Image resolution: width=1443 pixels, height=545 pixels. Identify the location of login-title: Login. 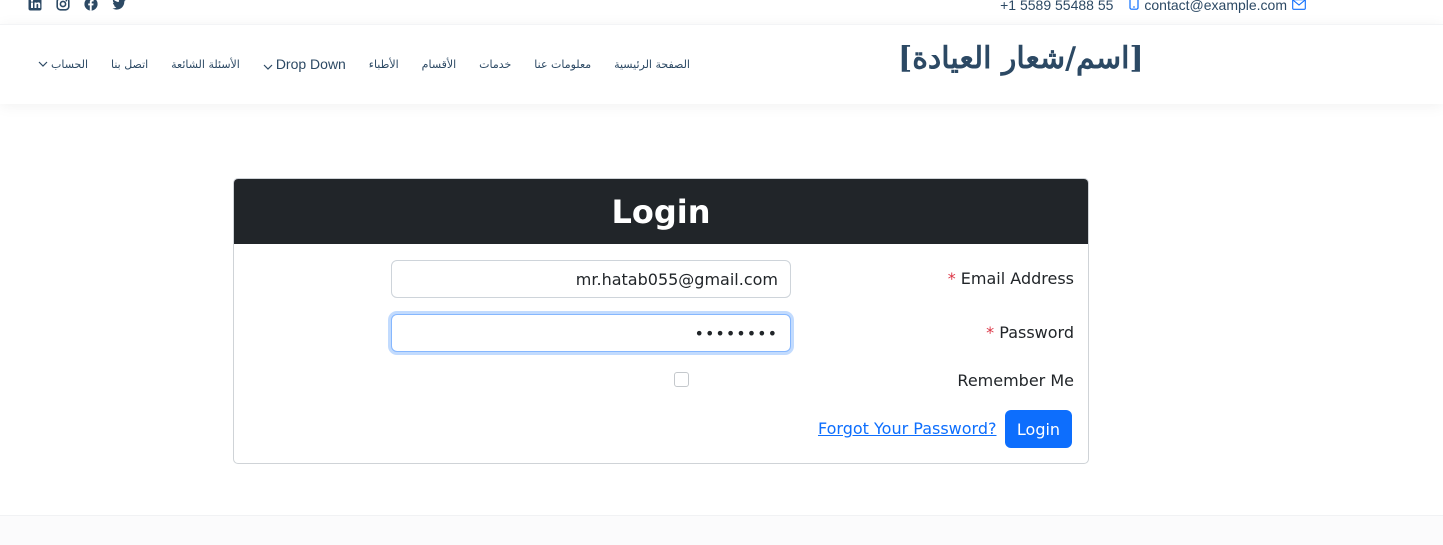
(661, 211).